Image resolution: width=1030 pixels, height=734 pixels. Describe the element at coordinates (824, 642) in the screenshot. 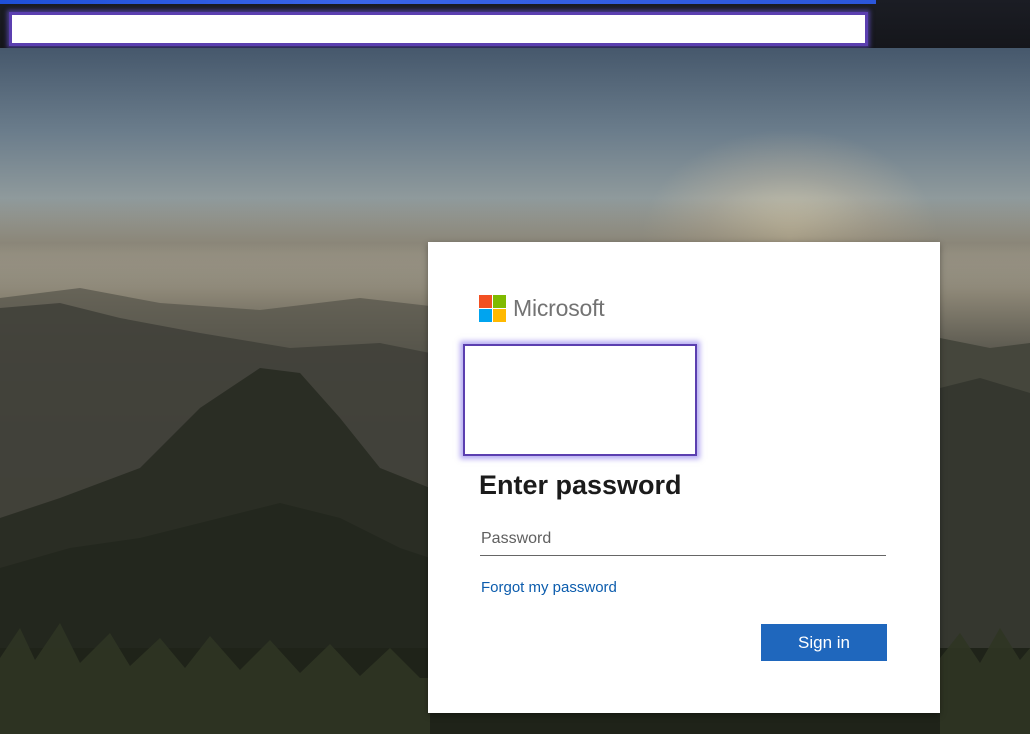

I see `sign-in-button: Sign in` at that location.